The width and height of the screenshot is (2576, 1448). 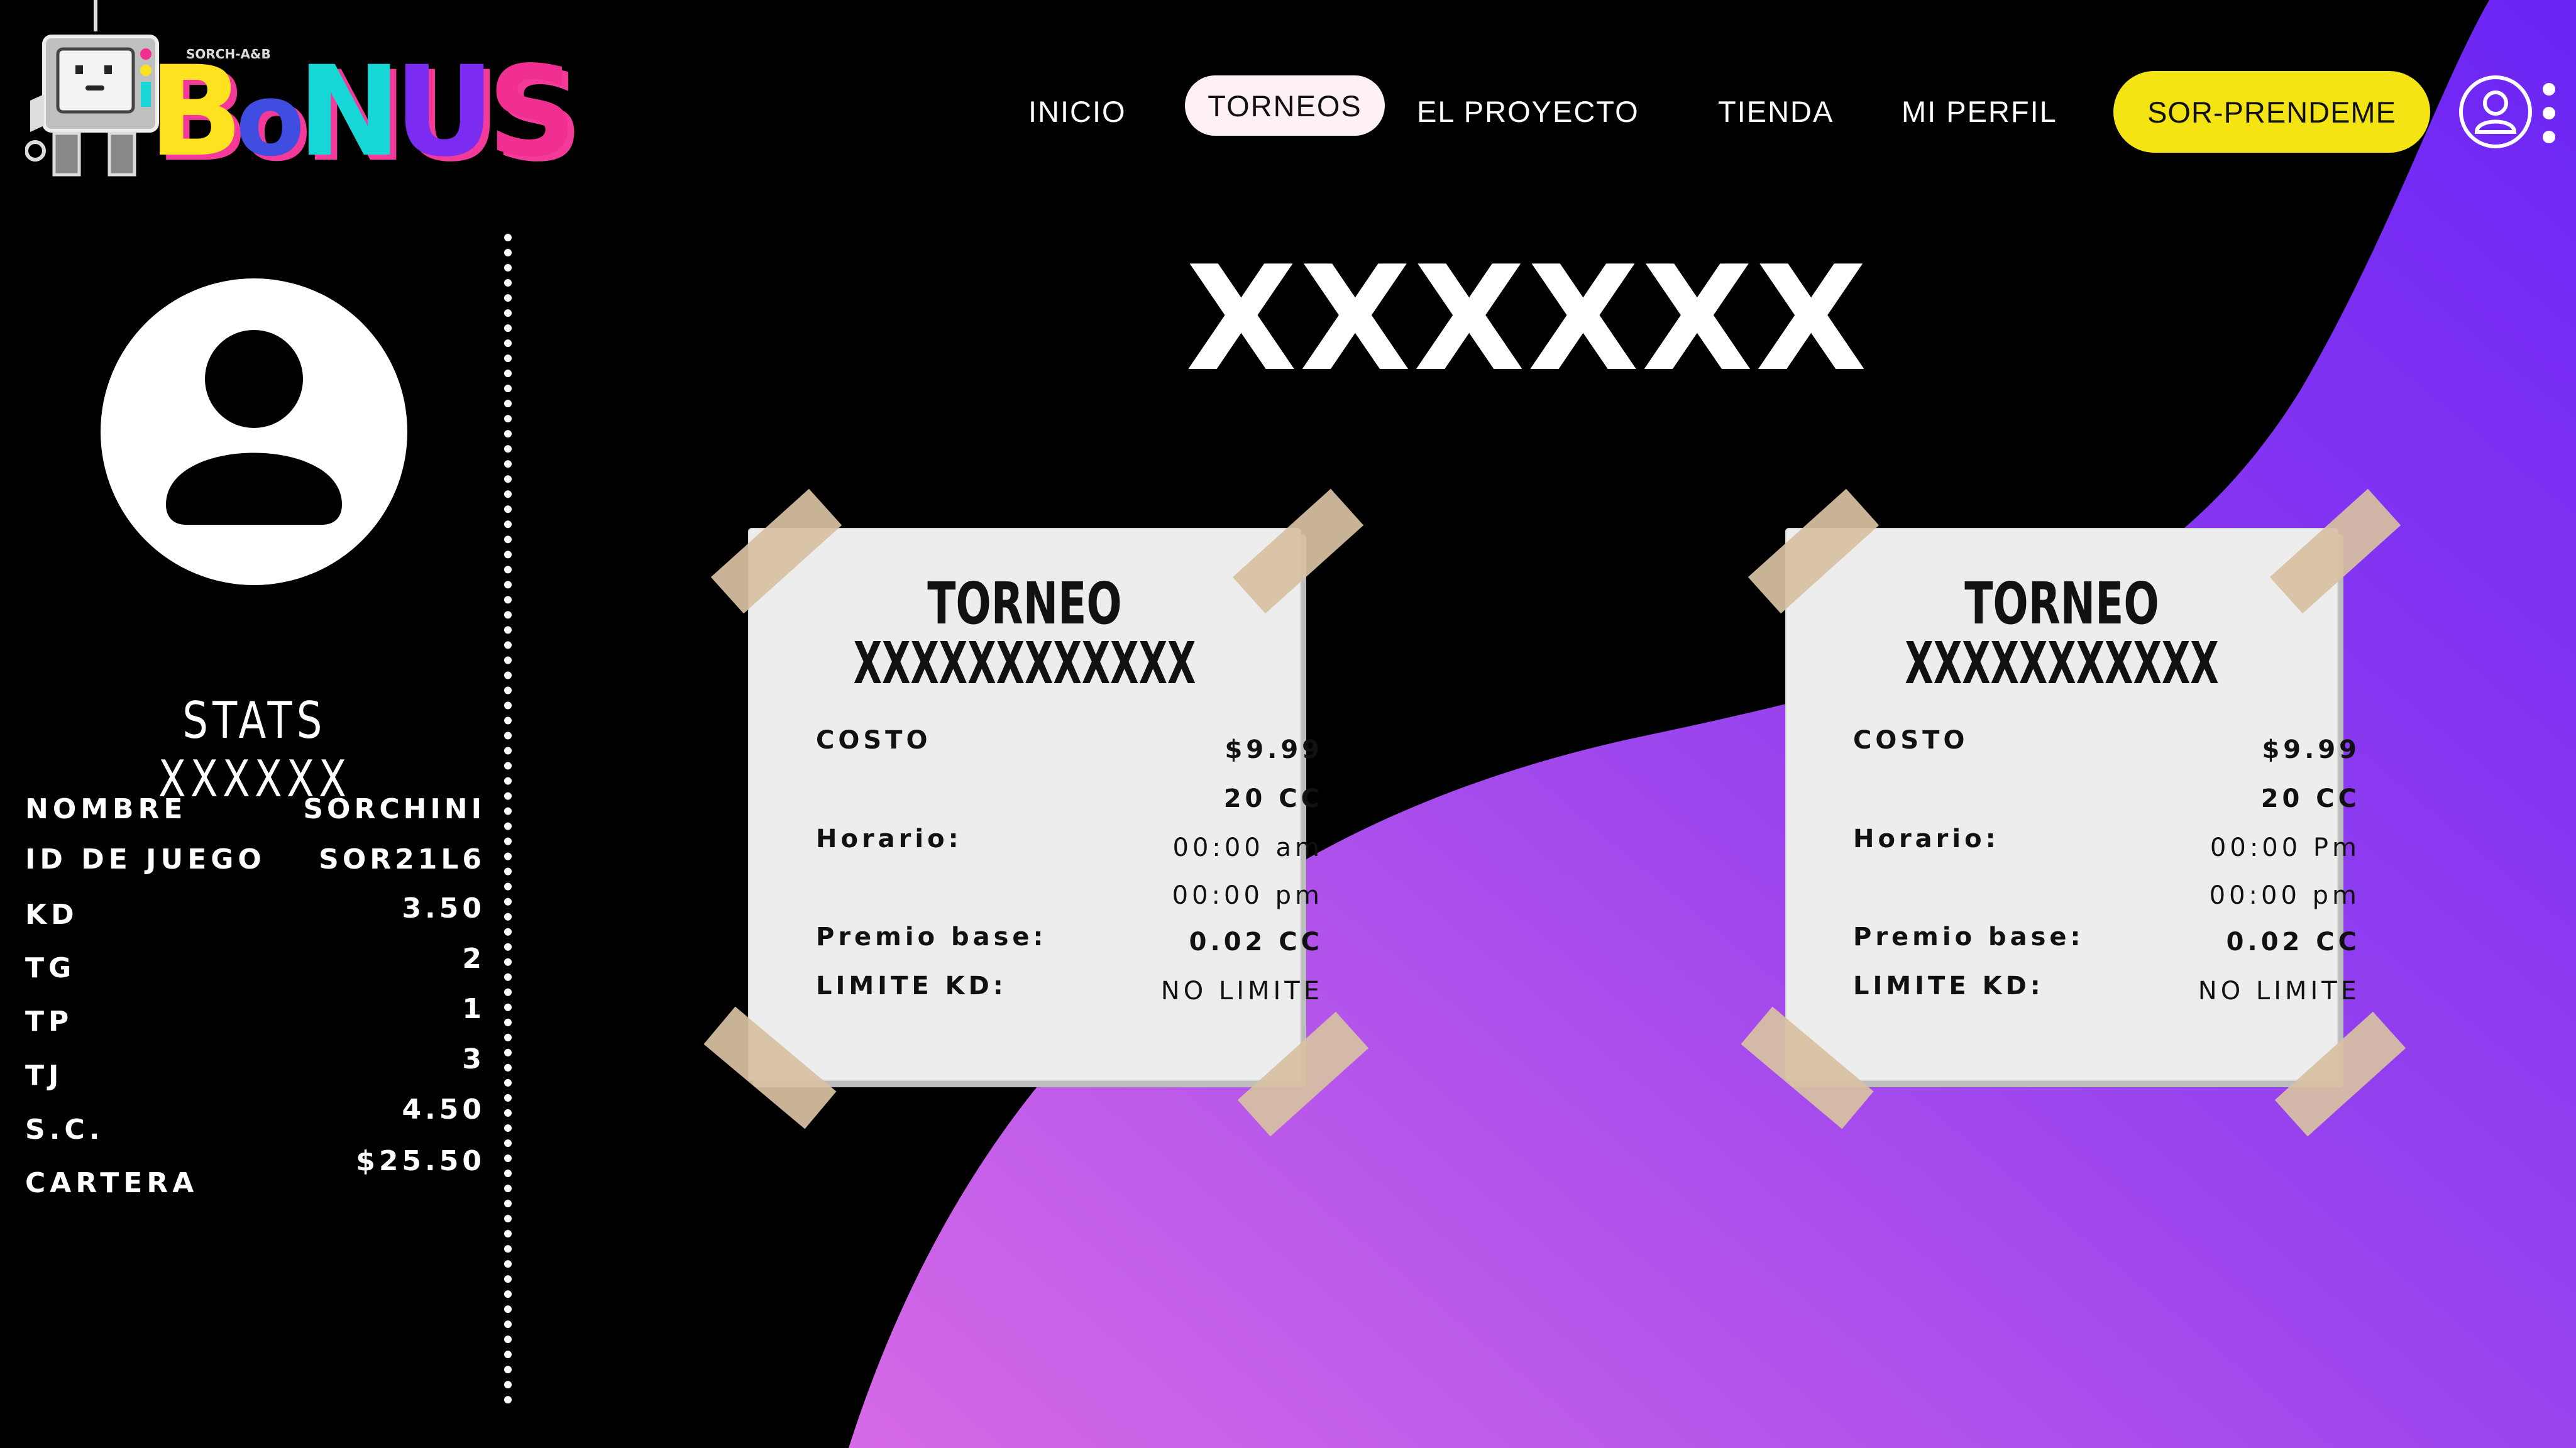 I want to click on card-subheading: XXXXXXXXXXXX, so click(x=1024, y=663).